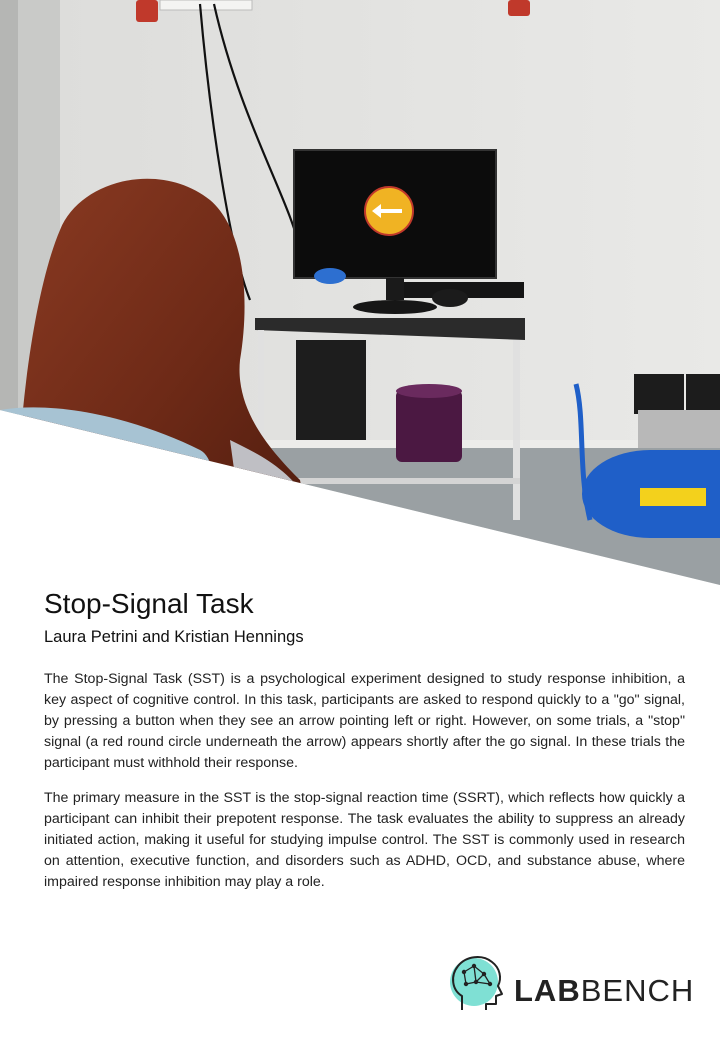 The height and width of the screenshot is (1040, 720). I want to click on page-title: Stop-Signal Task, so click(149, 603).